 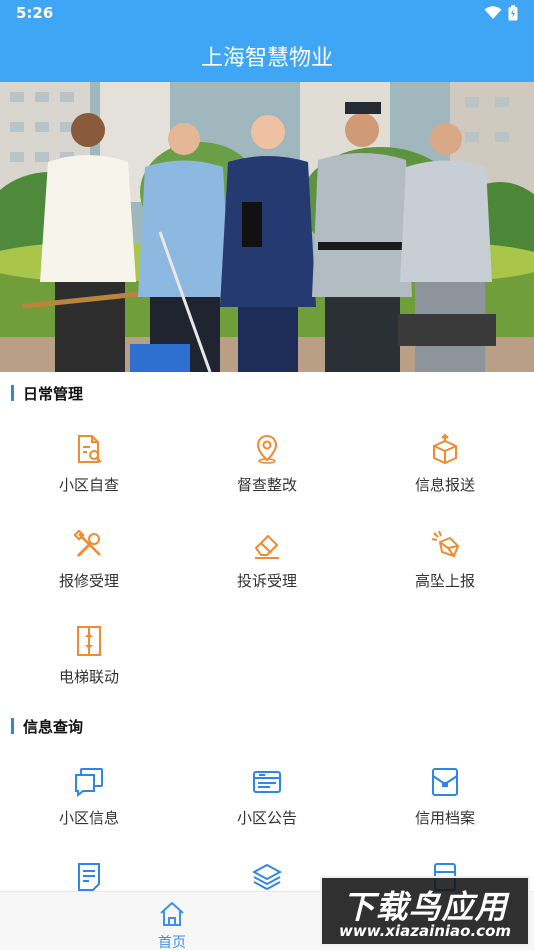 I want to click on grid-item-falling-object-report: 高坠上报, so click(x=445, y=575).